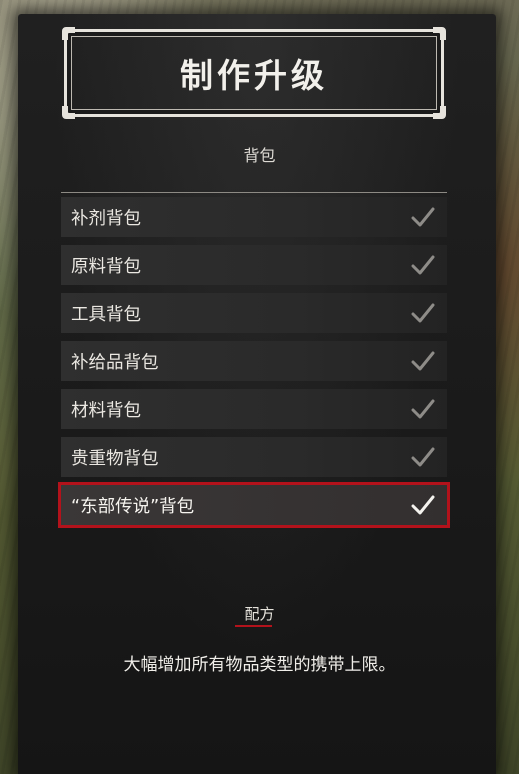 This screenshot has height=774, width=519. I want to click on upgrade-item-materials-satchel: 材料背包, so click(254, 409).